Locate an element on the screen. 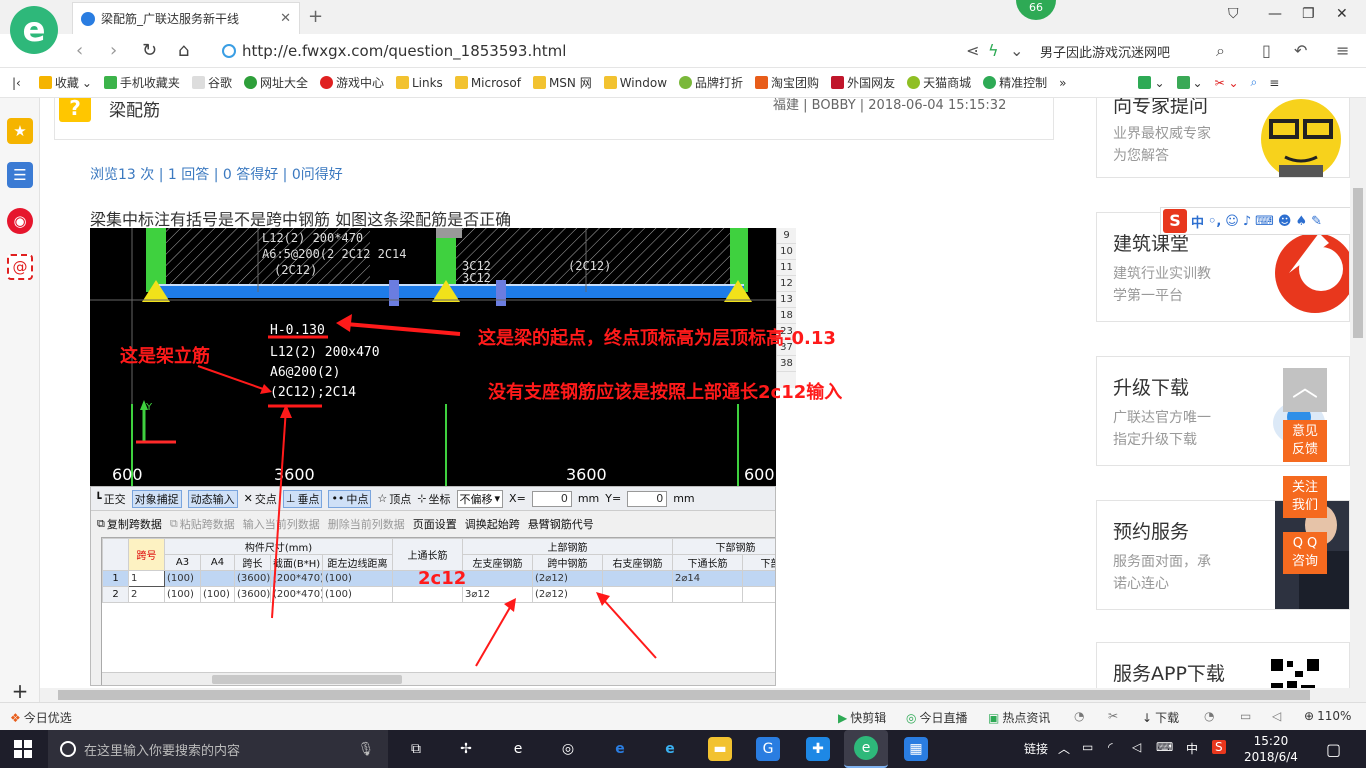 This screenshot has height=768, width=1366. search-input: 男子因此游戏沉迷网吧 is located at coordinates (1140, 51).